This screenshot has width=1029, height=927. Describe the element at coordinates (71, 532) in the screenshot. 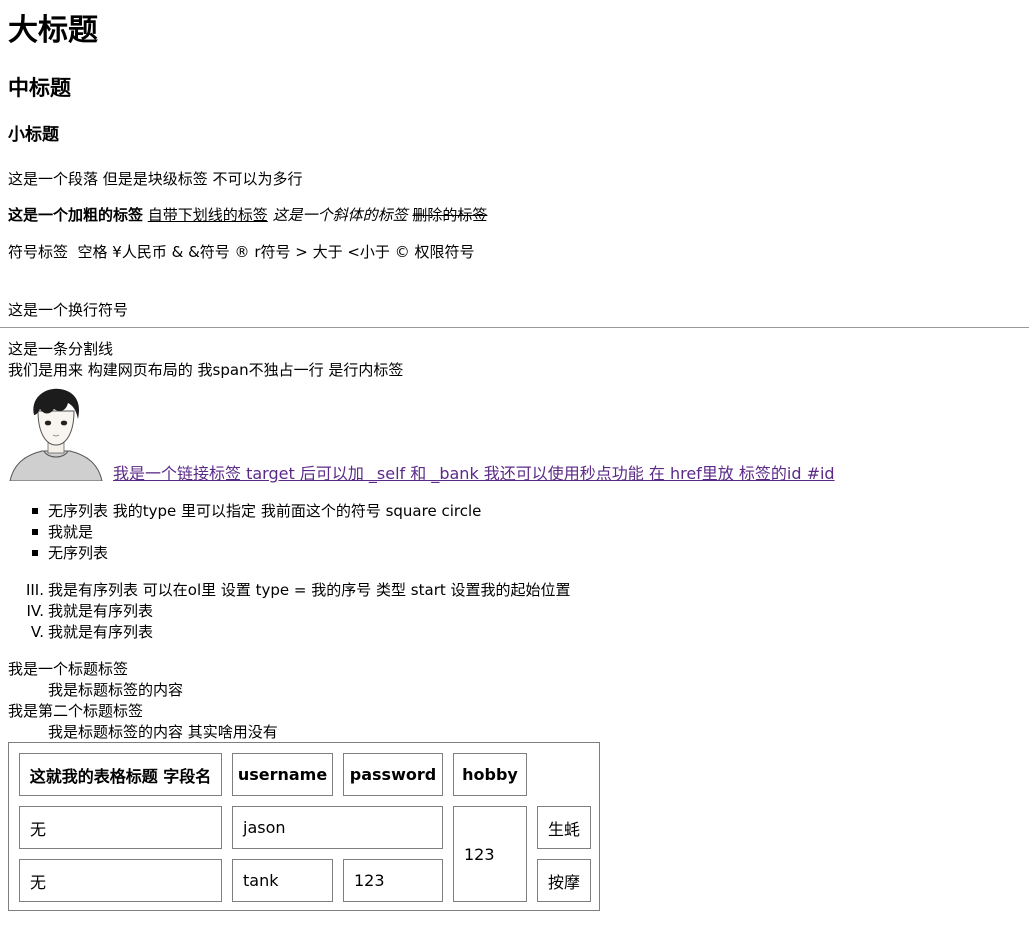

I see `list-item: 我就是` at that location.